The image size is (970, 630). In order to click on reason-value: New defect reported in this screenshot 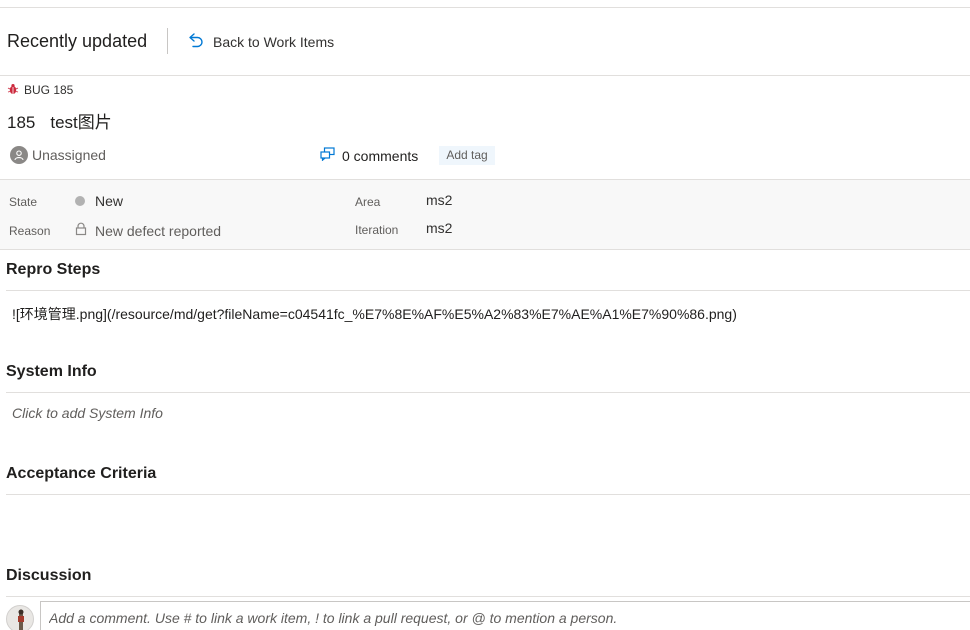, I will do `click(158, 230)`.